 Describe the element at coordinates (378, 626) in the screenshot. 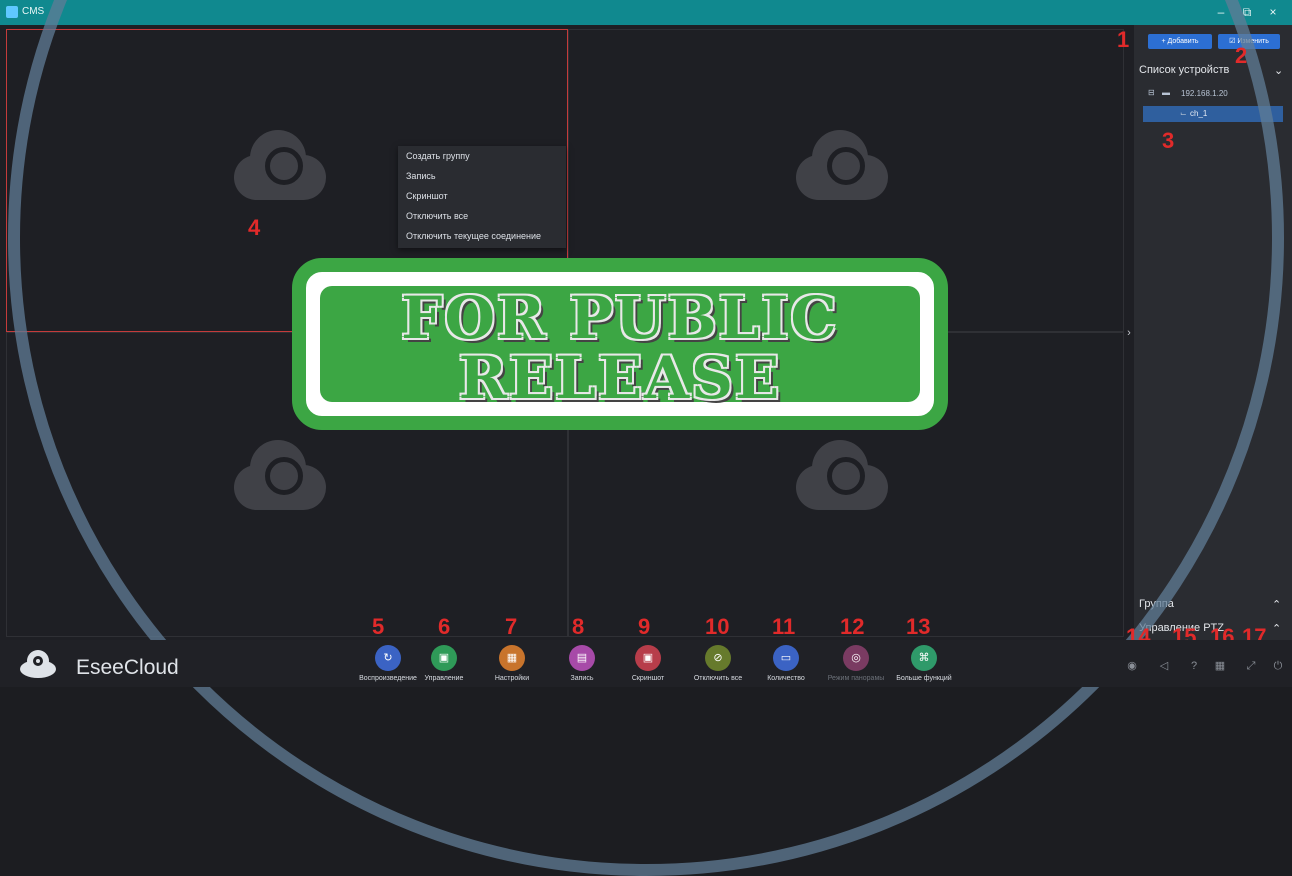

I see `annotation-5: 5` at that location.